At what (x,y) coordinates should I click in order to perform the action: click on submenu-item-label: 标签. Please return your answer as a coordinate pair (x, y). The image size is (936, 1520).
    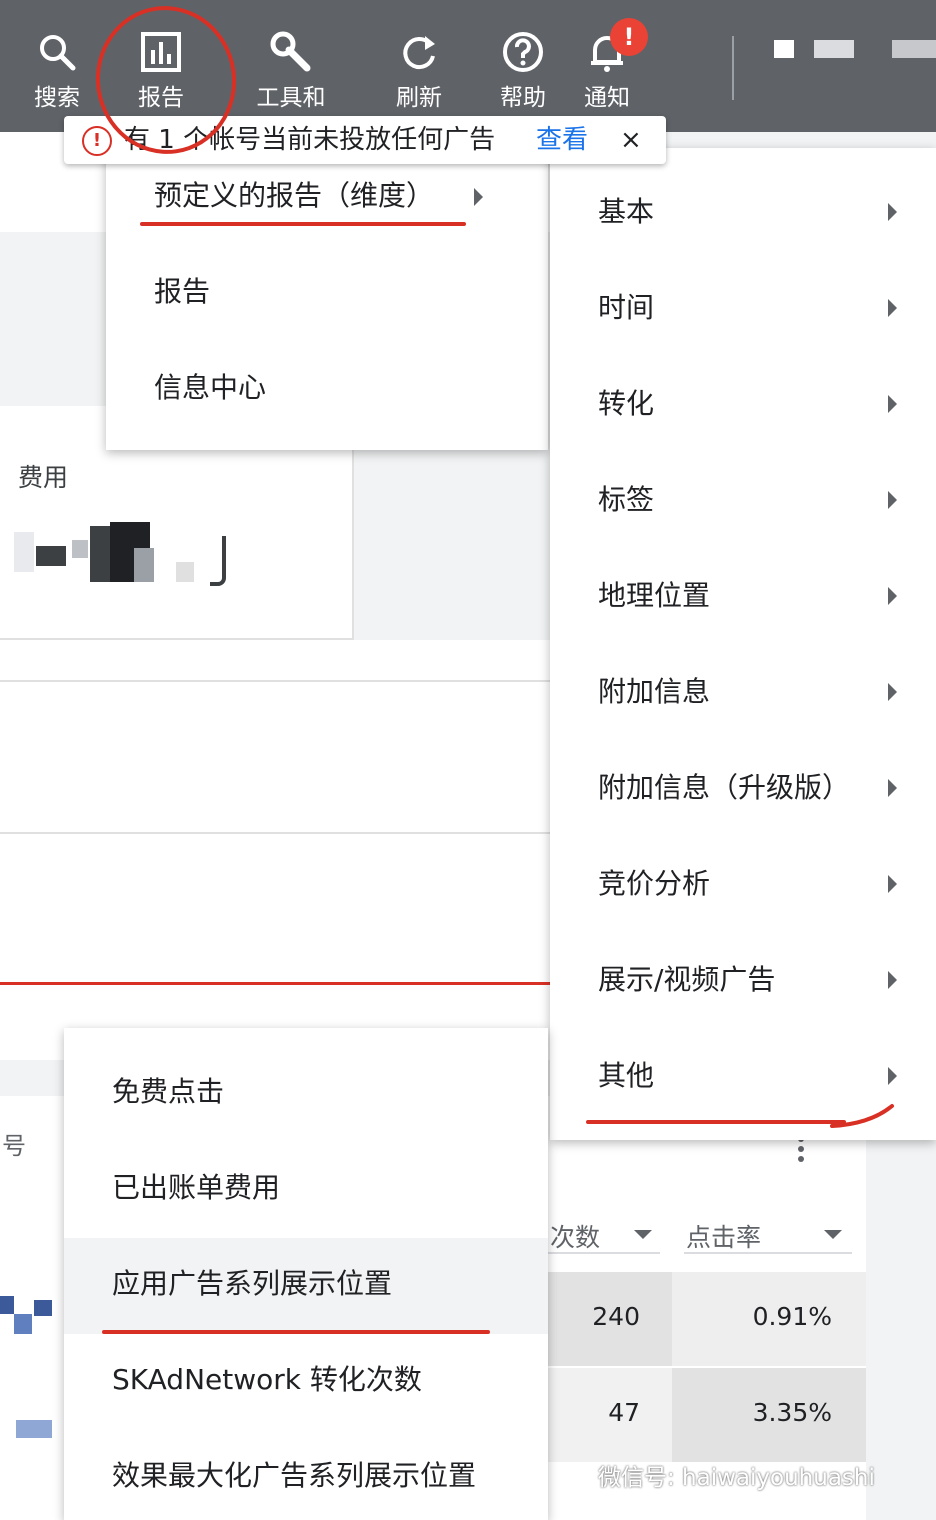
    Looking at the image, I should click on (626, 499).